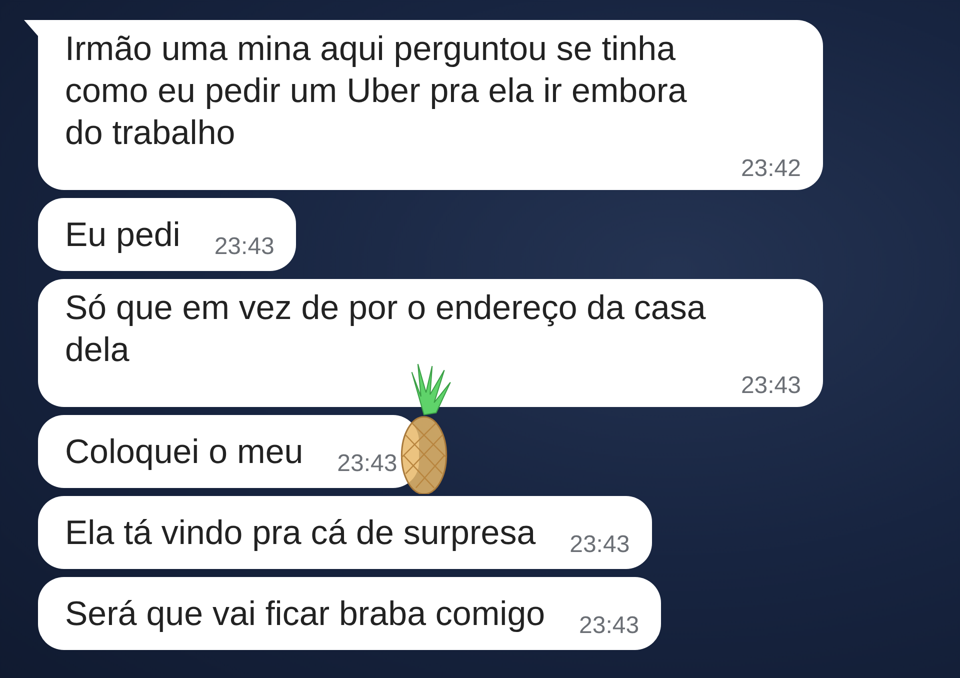 This screenshot has width=960, height=678. I want to click on message-text: Ela tá vindo pra cá de surpresa, so click(300, 533).